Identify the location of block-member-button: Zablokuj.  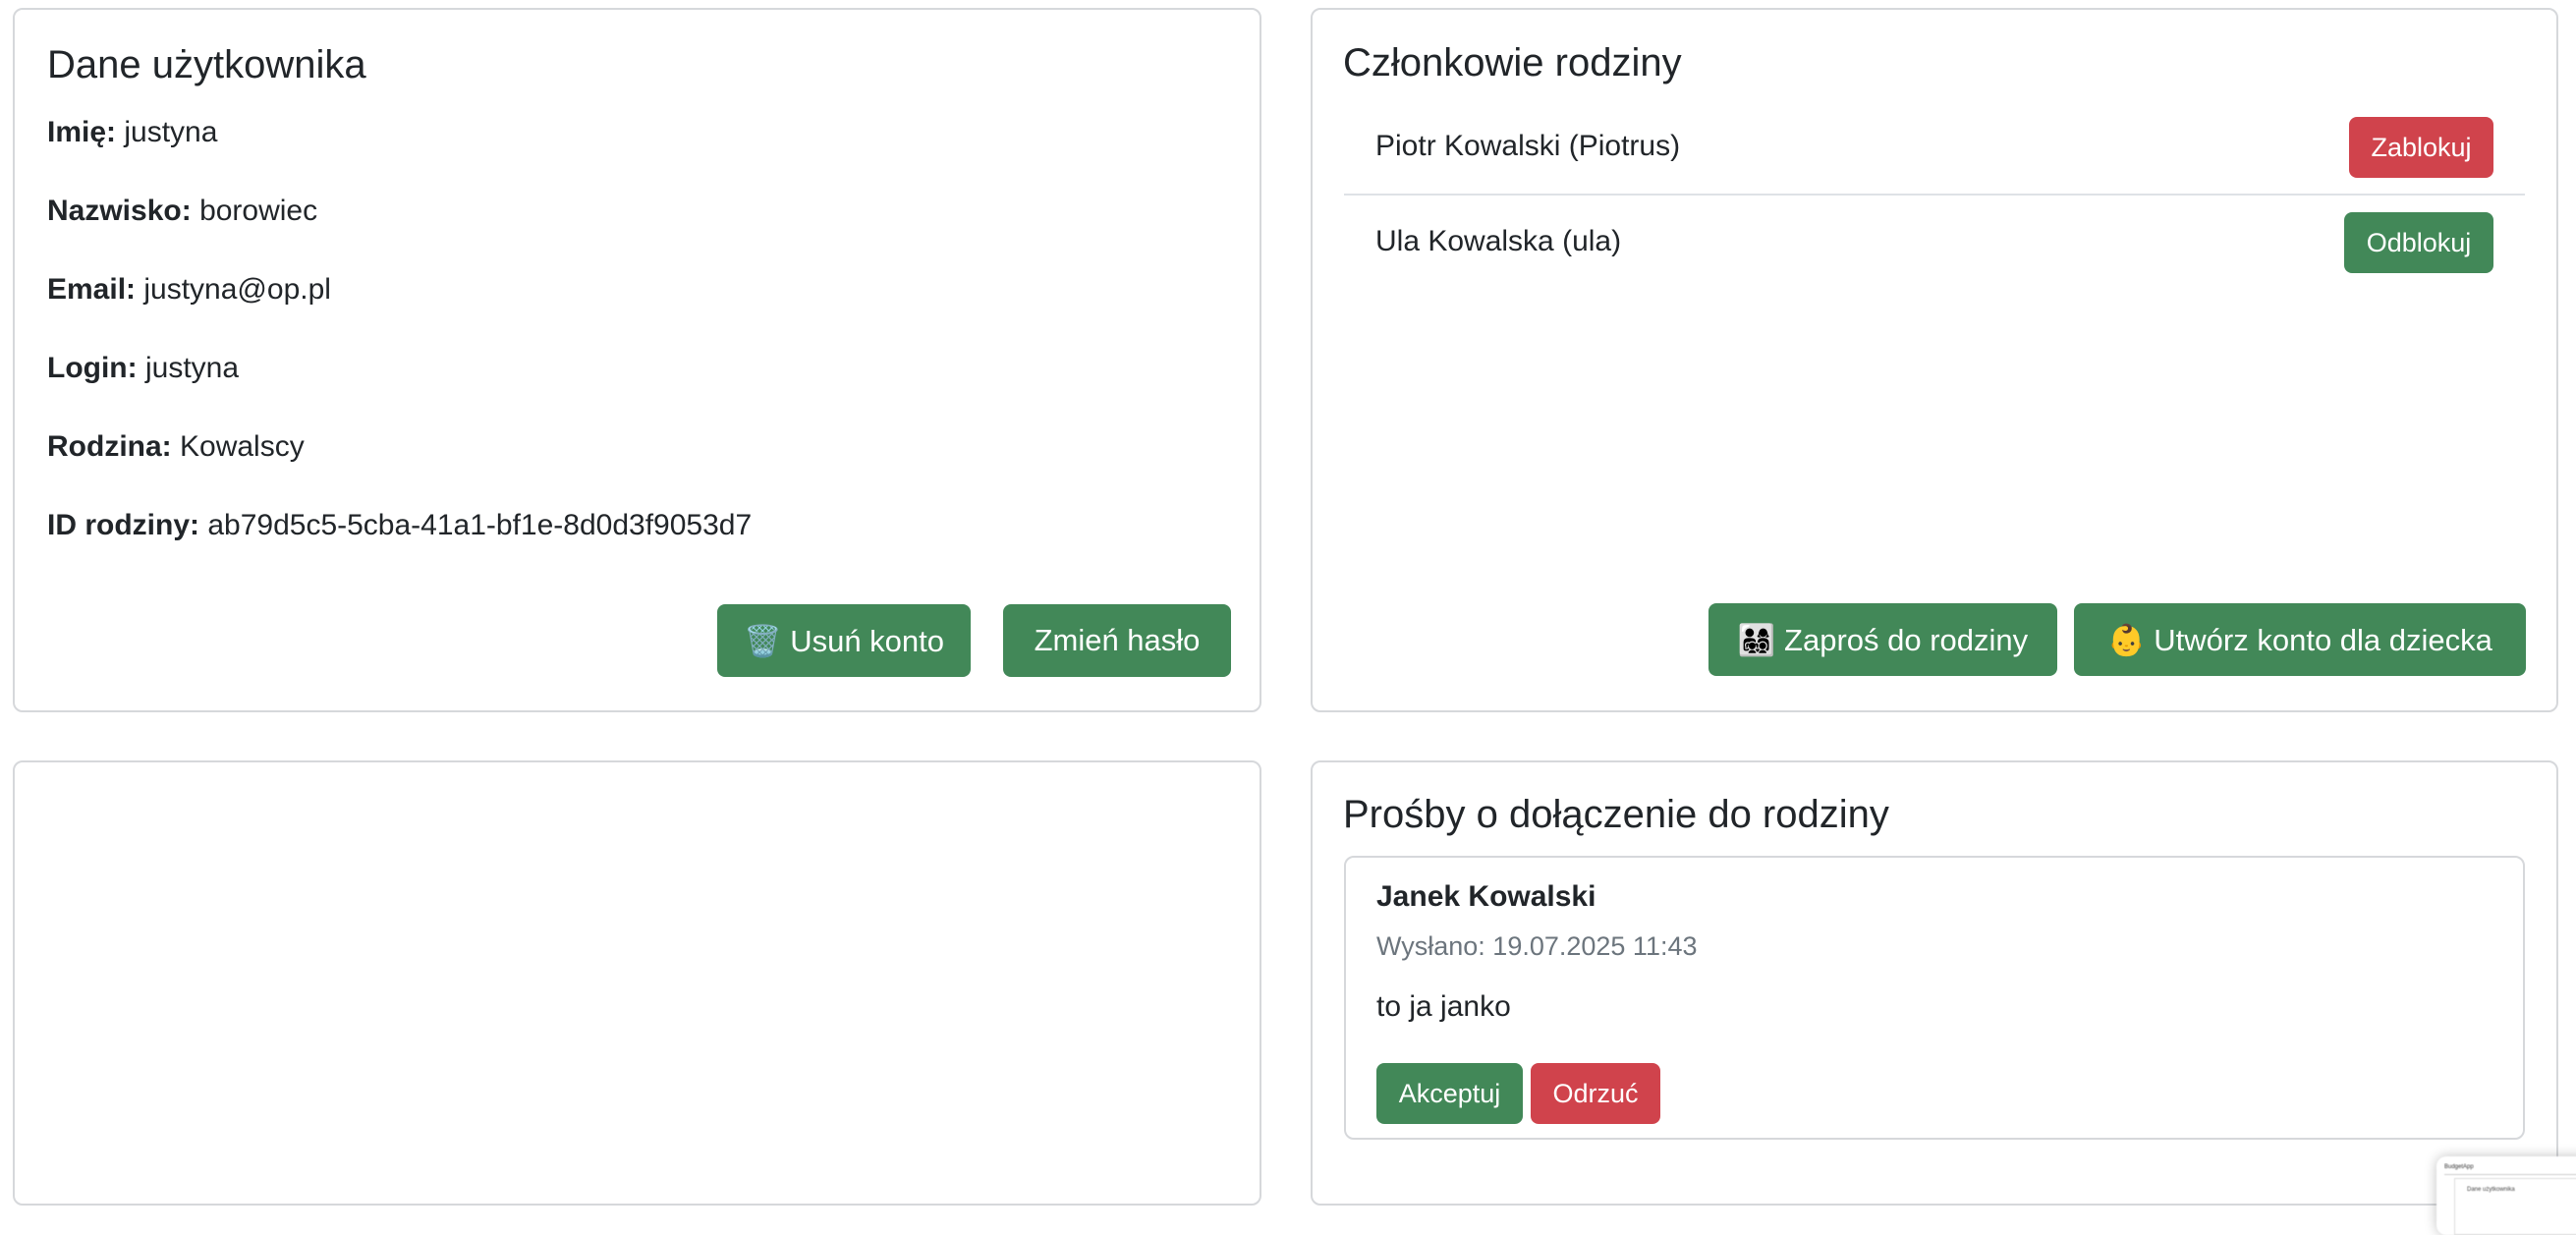
(2421, 147).